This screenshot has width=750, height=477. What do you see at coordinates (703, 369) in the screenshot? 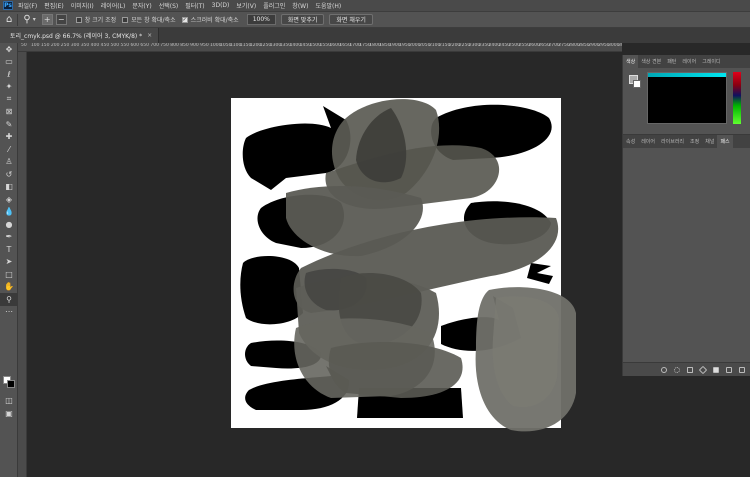
I see `make-work-path-icon` at bounding box center [703, 369].